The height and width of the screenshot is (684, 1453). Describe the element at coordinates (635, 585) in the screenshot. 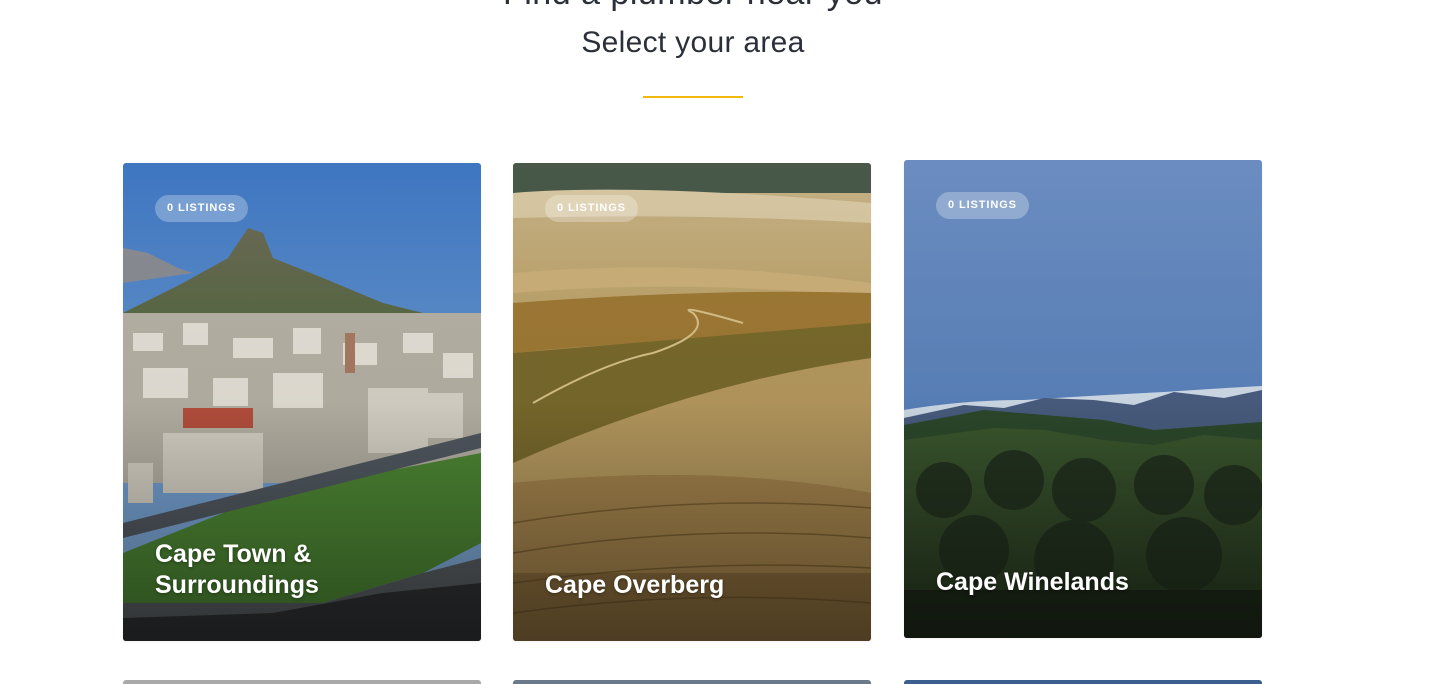

I see `area-title: Cape Overberg` at that location.